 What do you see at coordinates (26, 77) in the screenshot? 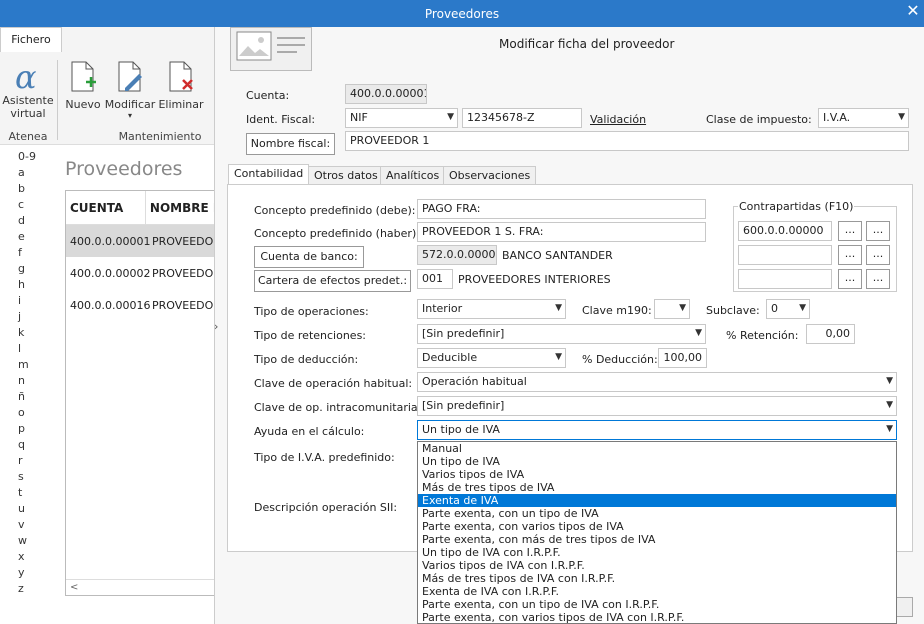
I see `assistant-icon: α` at bounding box center [26, 77].